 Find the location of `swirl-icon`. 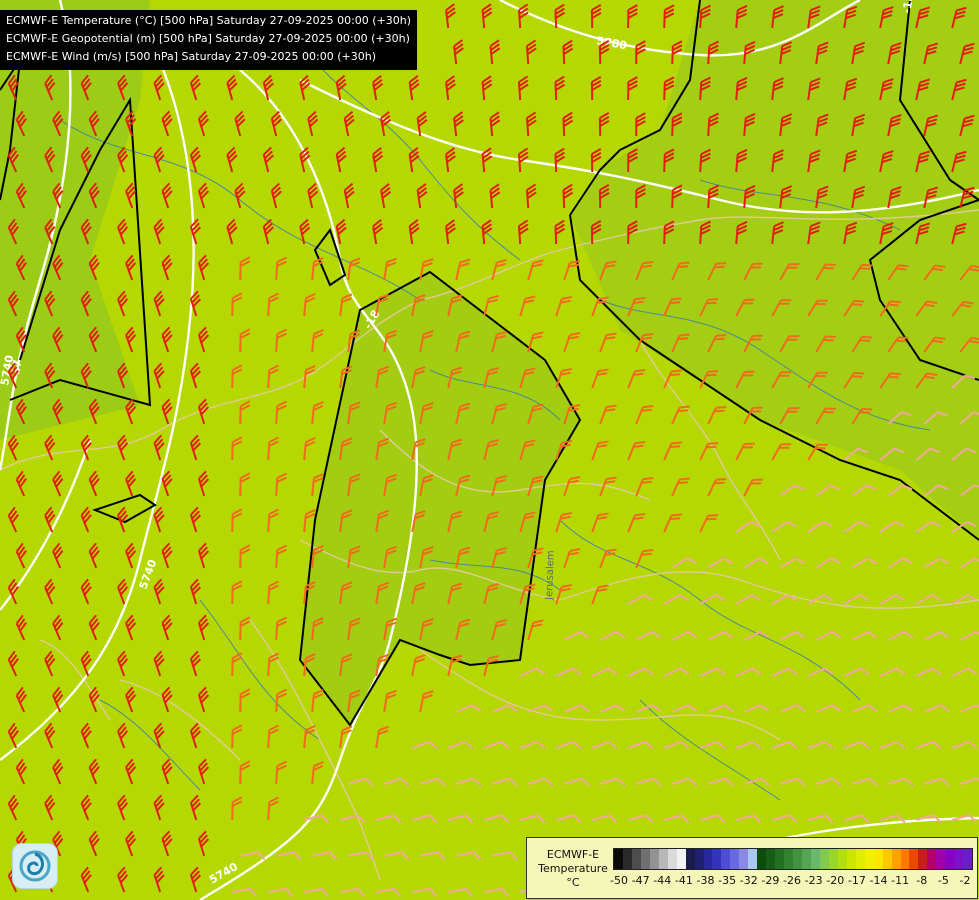

swirl-icon is located at coordinates (35, 866).